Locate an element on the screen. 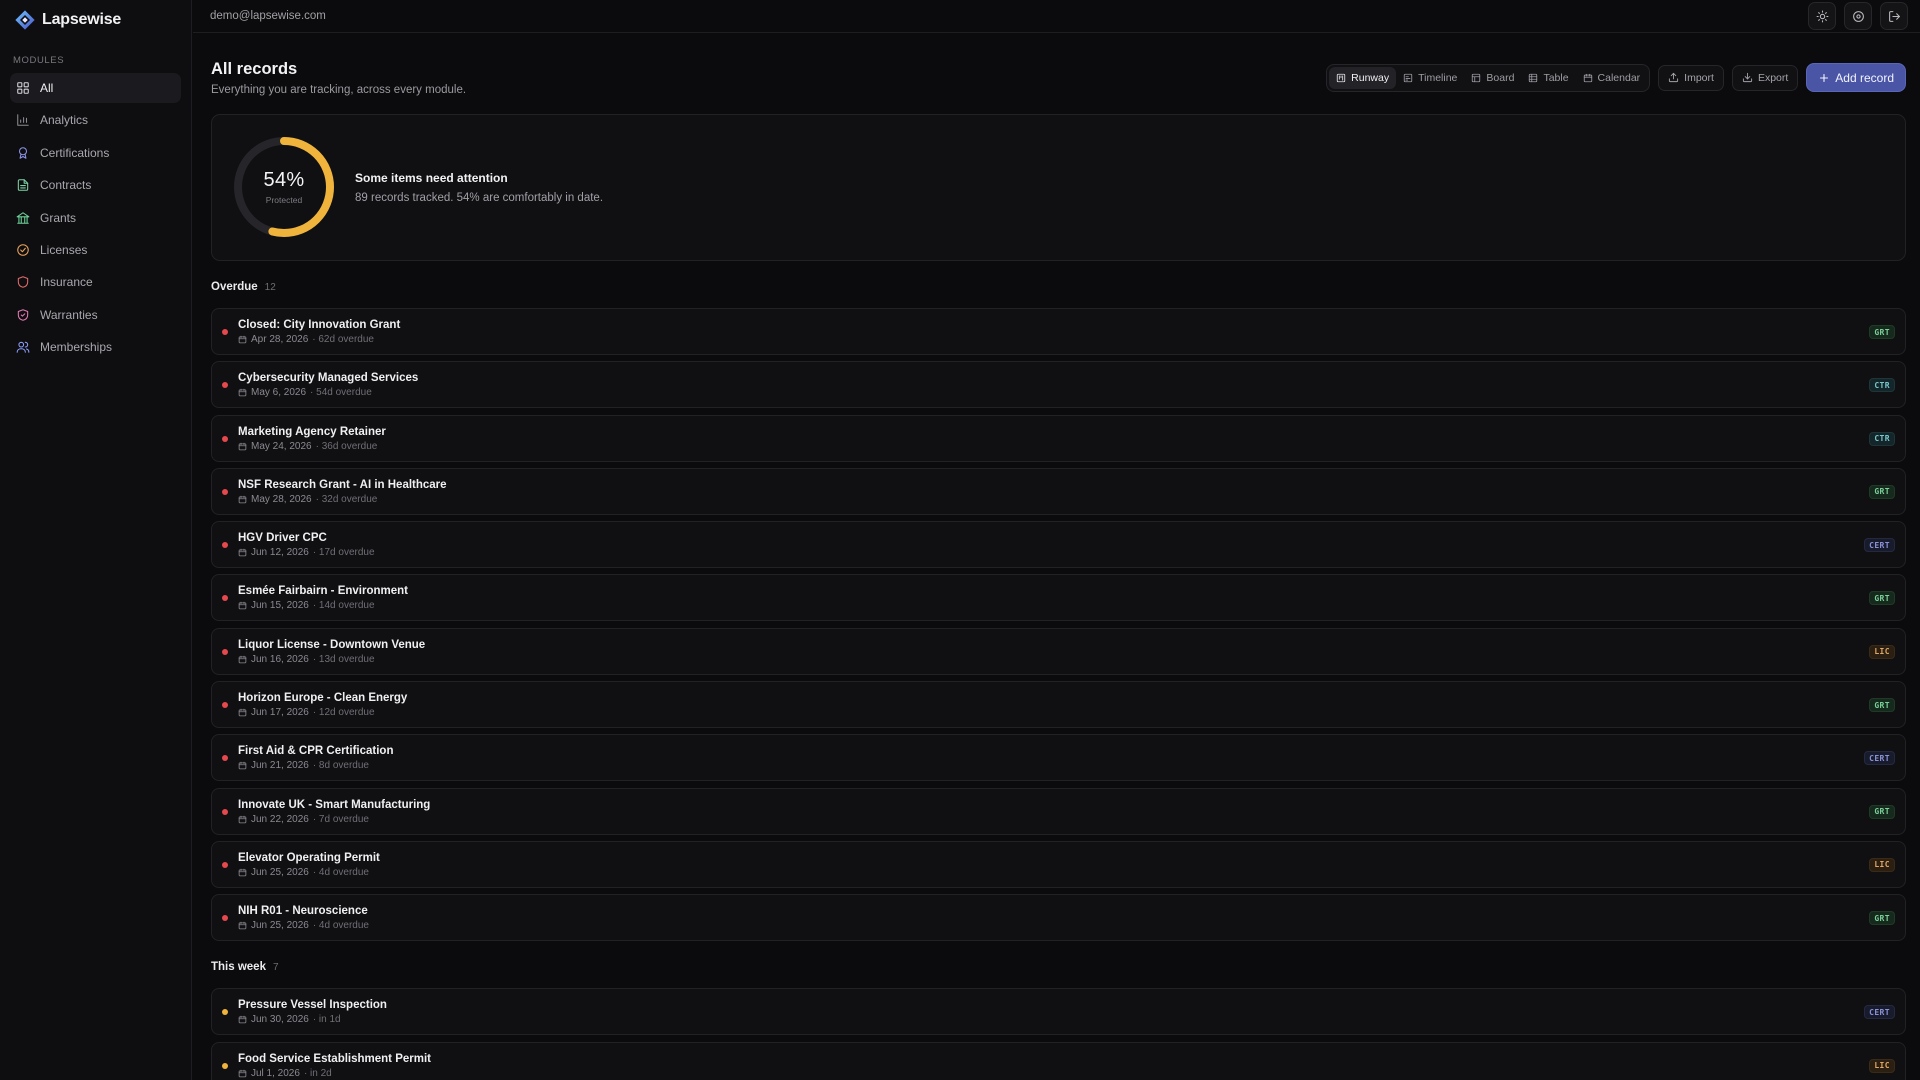 This screenshot has height=1080, width=1920. record-status: · 14d overdue is located at coordinates (343, 606).